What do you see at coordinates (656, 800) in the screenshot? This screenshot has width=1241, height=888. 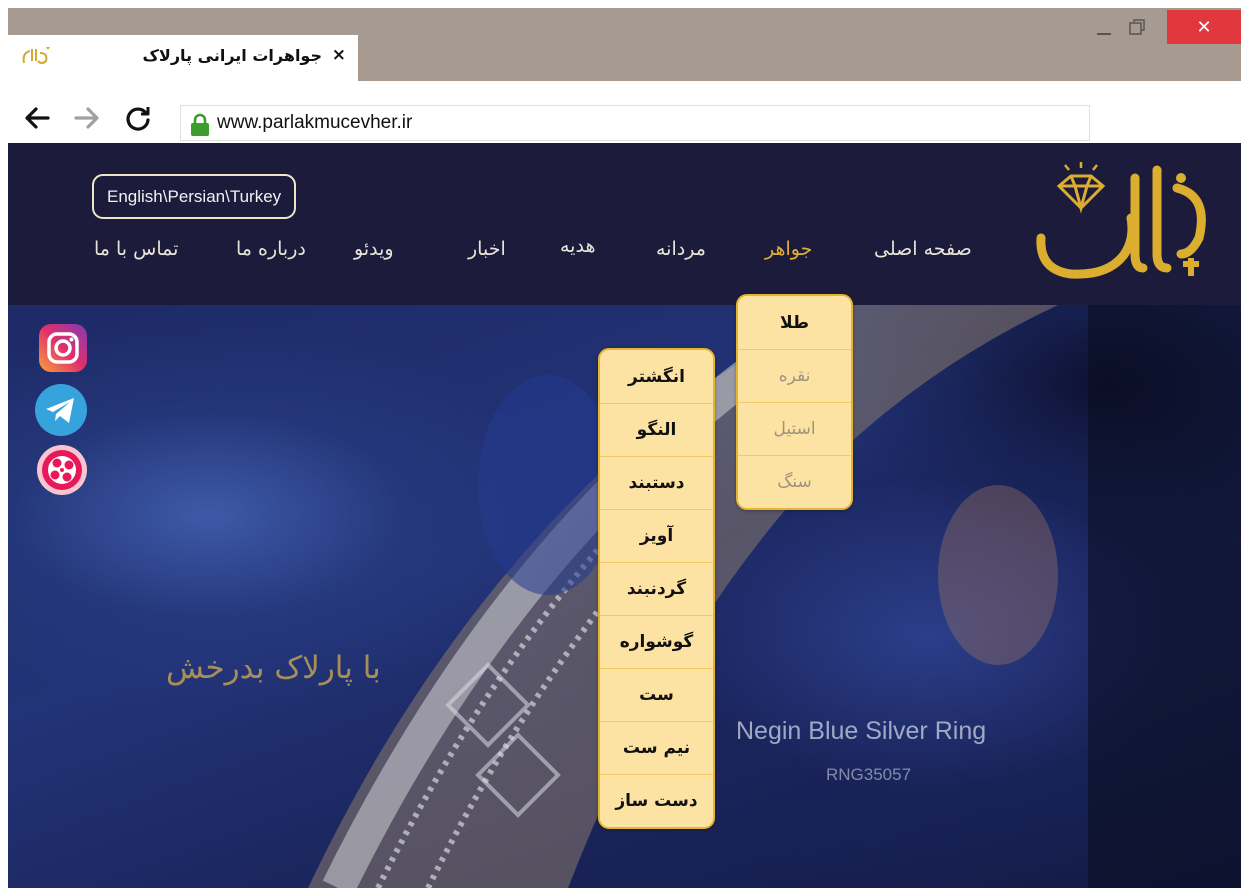 I see `menu-item-handmade: دست ساز` at bounding box center [656, 800].